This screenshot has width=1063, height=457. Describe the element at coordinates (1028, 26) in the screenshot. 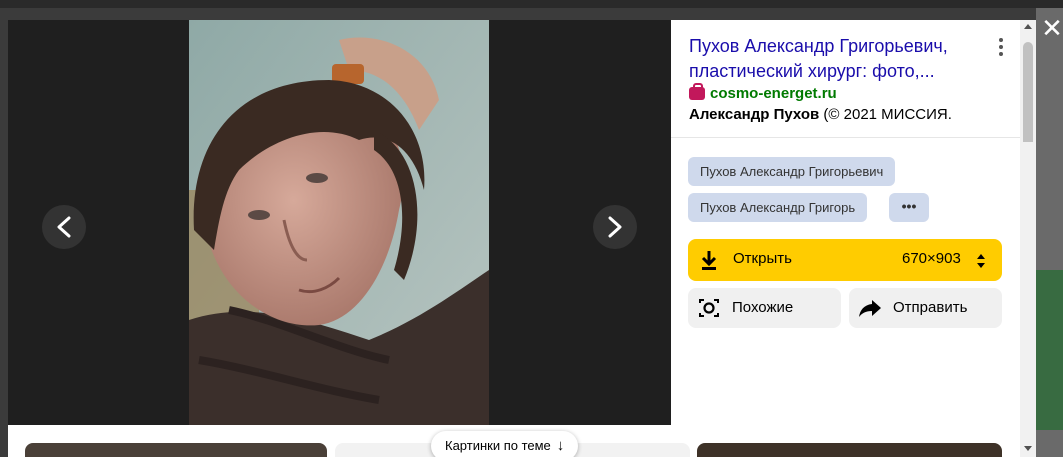

I see `scroll-up-icon` at that location.